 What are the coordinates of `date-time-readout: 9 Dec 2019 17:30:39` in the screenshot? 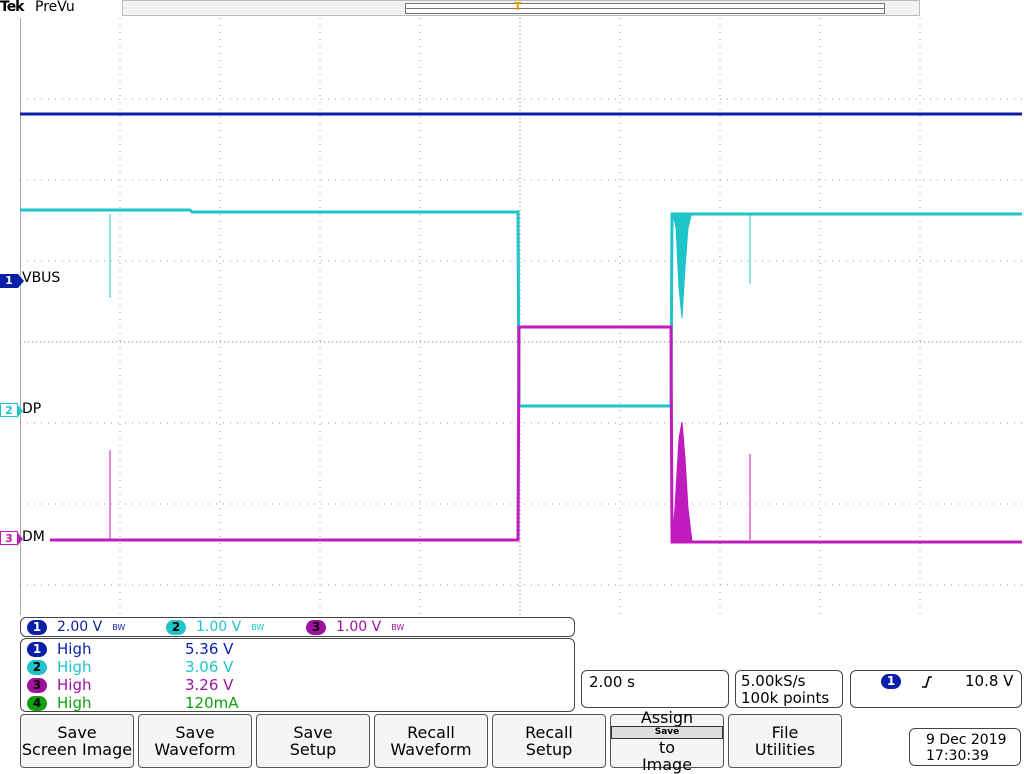 It's located at (965, 747).